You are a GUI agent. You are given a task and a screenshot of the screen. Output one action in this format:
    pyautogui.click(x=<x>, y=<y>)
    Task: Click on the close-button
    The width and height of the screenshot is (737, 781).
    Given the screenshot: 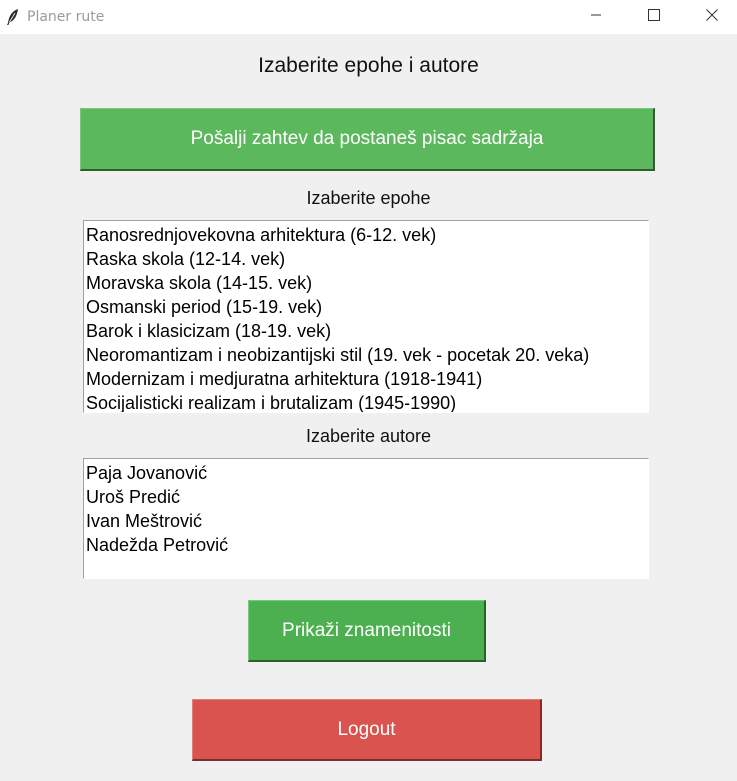 What is the action you would take?
    pyautogui.click(x=712, y=17)
    